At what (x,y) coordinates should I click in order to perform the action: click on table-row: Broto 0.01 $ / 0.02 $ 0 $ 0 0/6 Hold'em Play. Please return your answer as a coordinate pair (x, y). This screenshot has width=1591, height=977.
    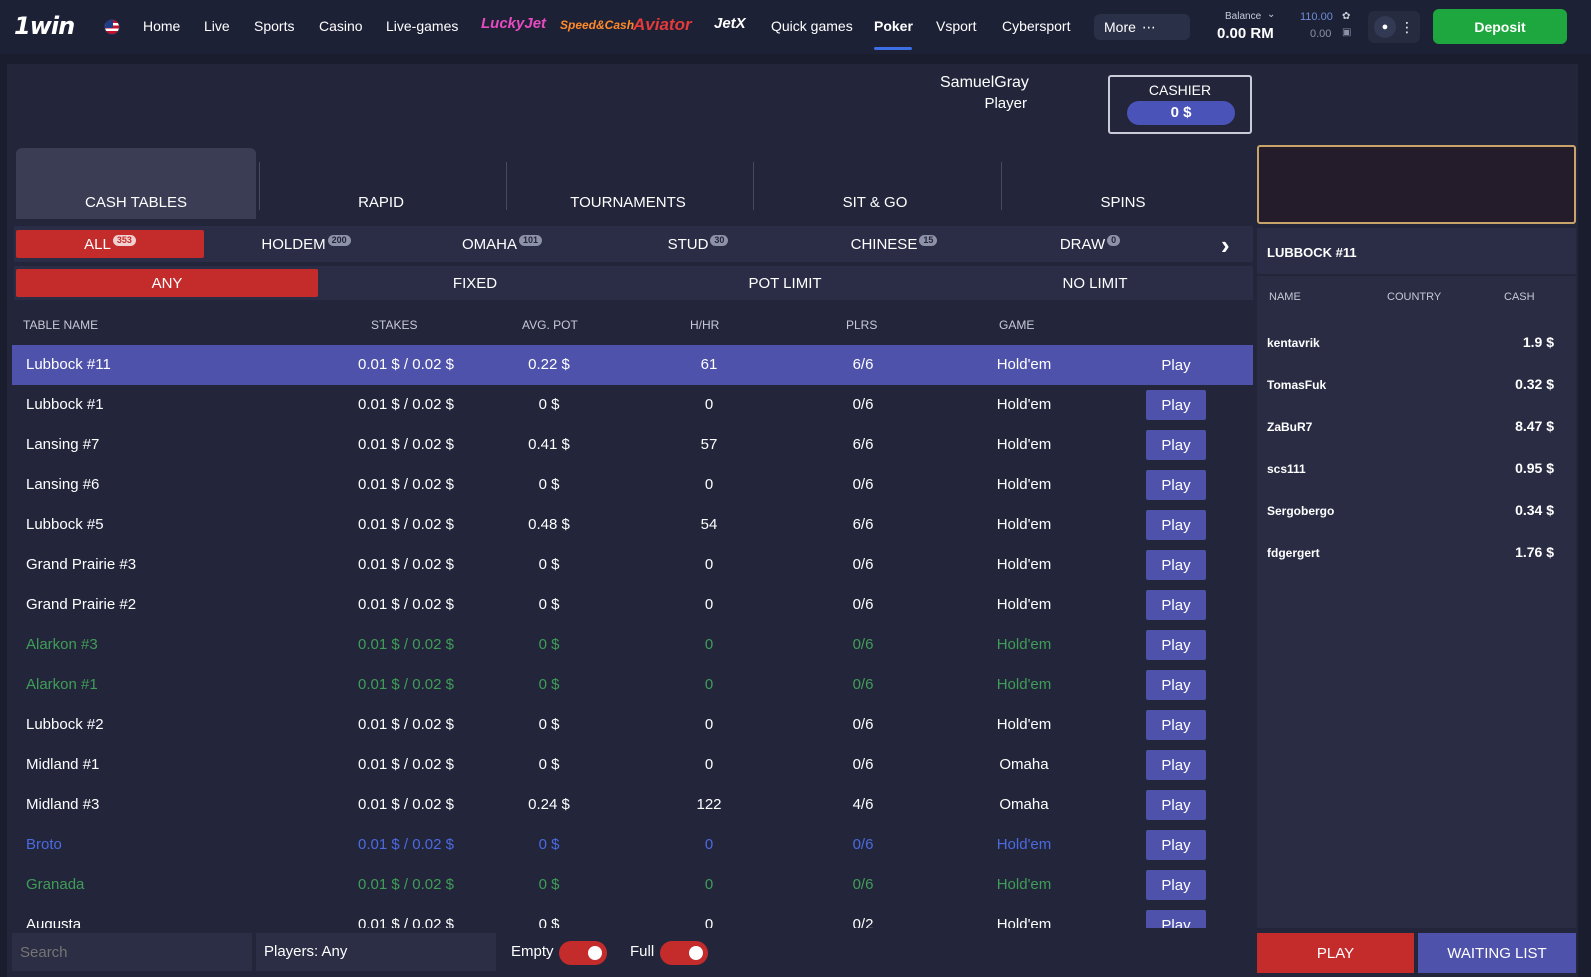
    Looking at the image, I should click on (632, 845).